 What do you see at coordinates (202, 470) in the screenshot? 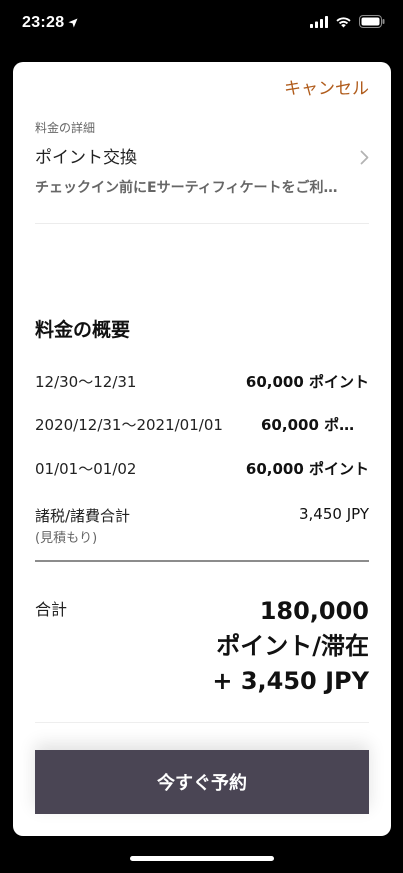
I see `night-row: 01/01〜01/02 60,000 ポイント` at bounding box center [202, 470].